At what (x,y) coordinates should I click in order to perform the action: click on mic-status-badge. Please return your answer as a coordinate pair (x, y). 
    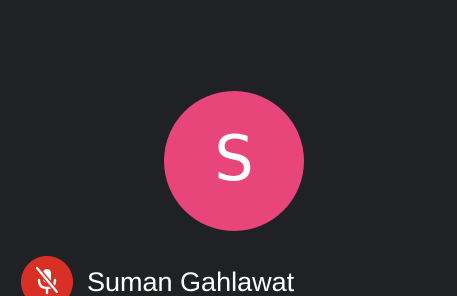
    Looking at the image, I should click on (47, 276).